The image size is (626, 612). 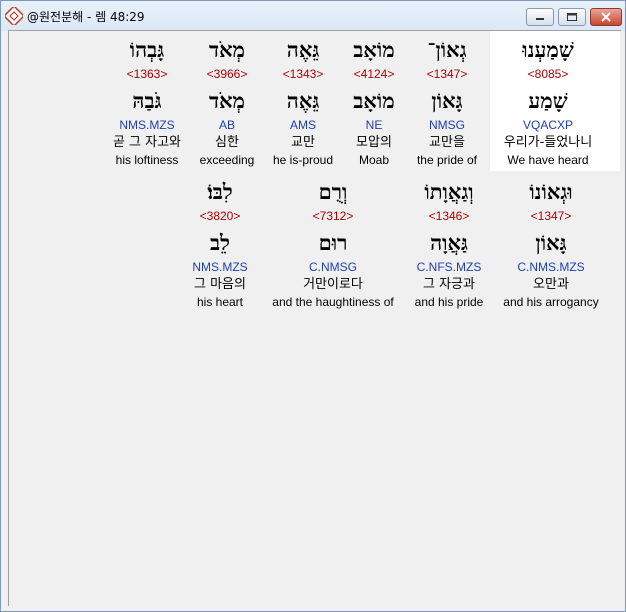 What do you see at coordinates (447, 160) in the screenshot?
I see `english-gloss: the pride of` at bounding box center [447, 160].